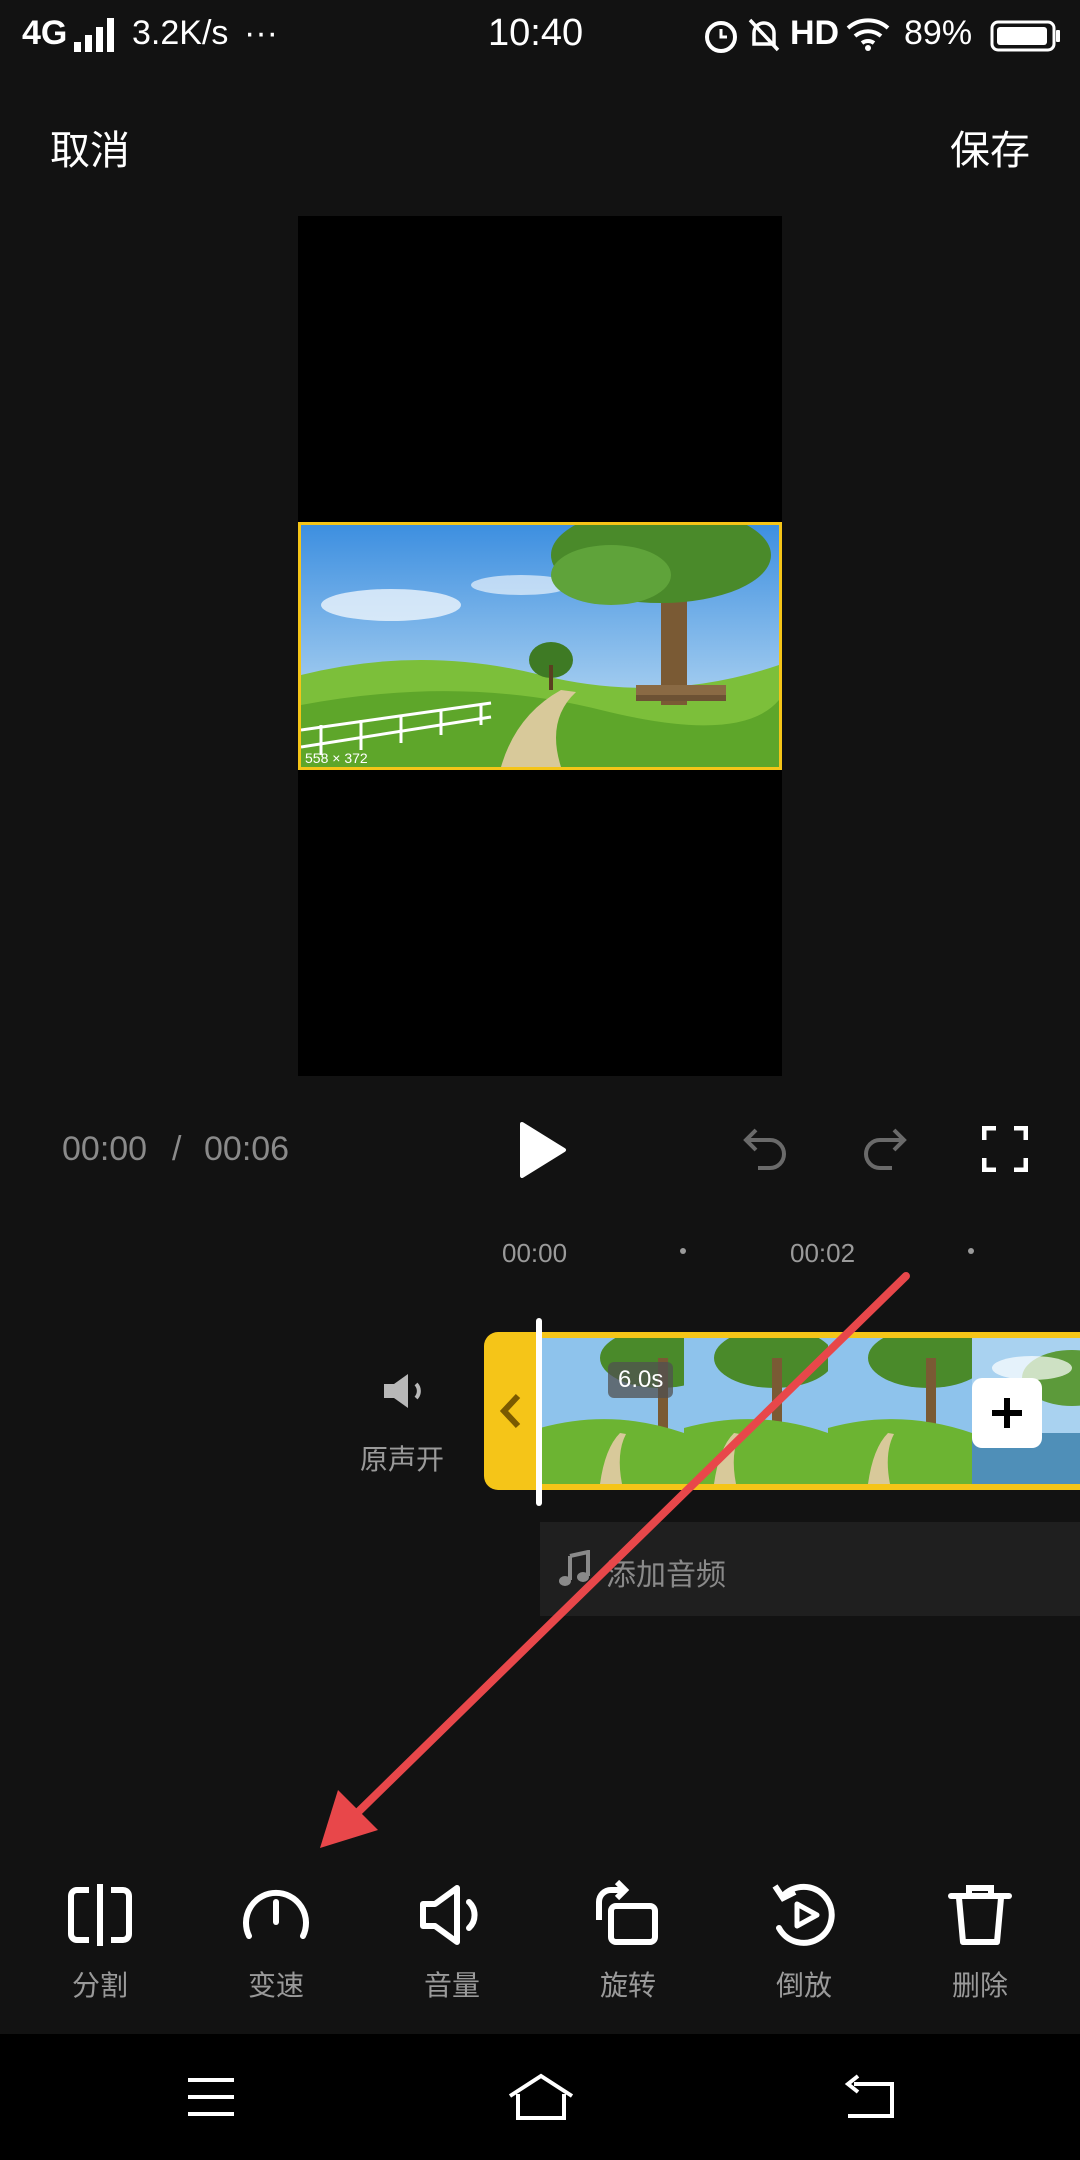 Image resolution: width=1080 pixels, height=2160 pixels. Describe the element at coordinates (100, 1915) in the screenshot. I see `split-icon` at that location.